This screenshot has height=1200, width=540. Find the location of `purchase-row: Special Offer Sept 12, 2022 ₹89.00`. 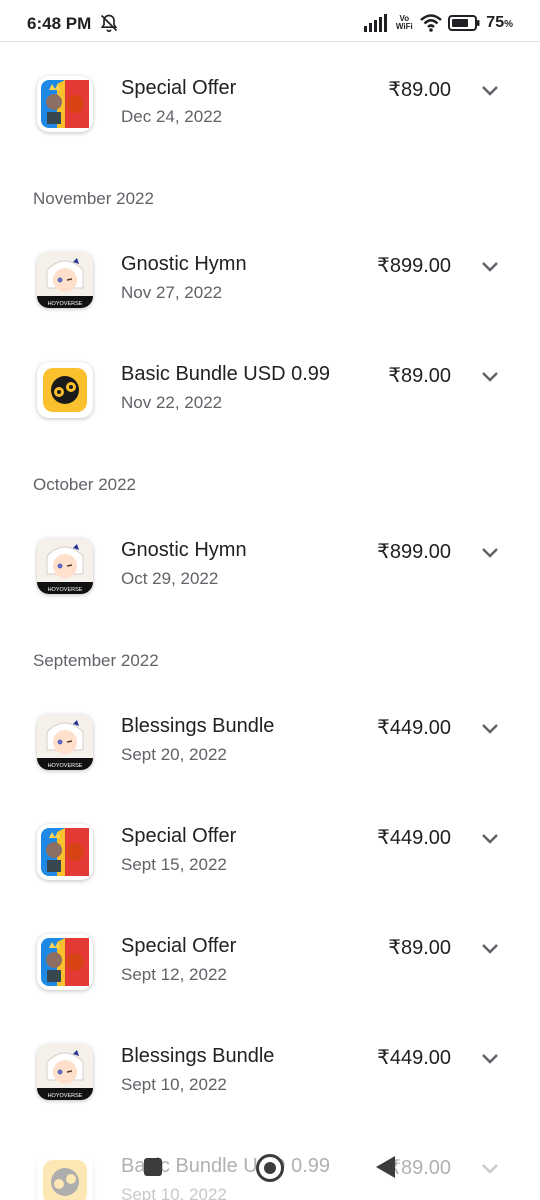

purchase-row: Special Offer Sept 12, 2022 ₹89.00 is located at coordinates (270, 989).